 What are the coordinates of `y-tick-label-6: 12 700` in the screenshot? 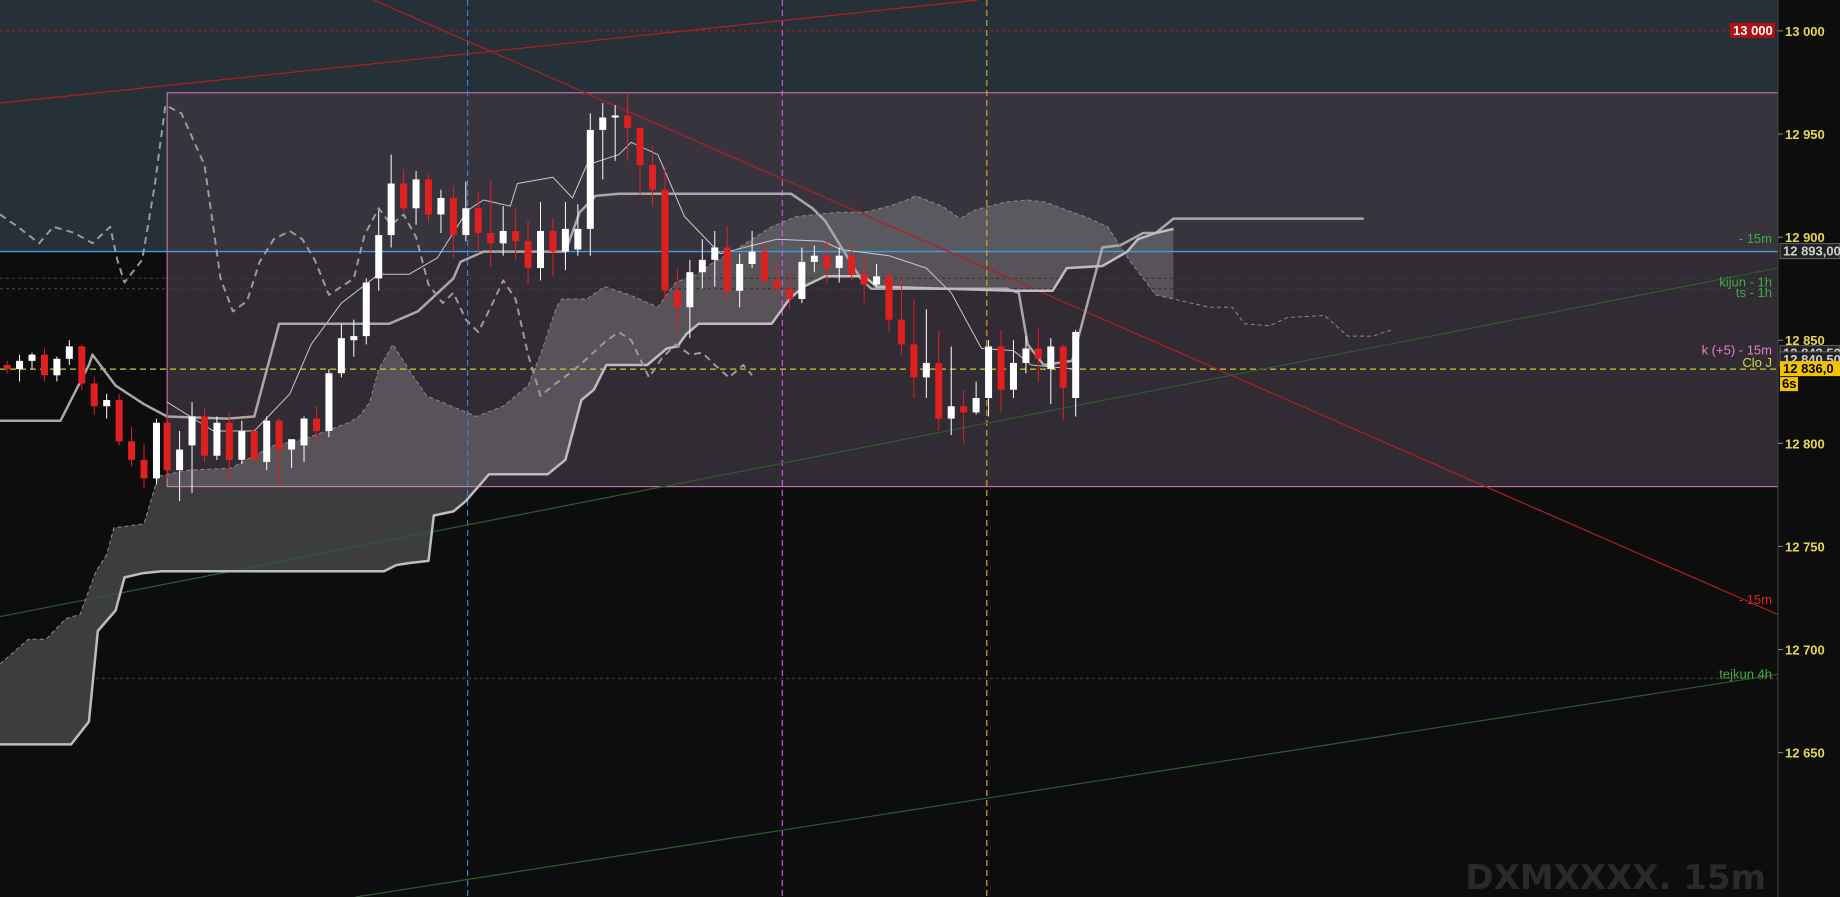 It's located at (1805, 650).